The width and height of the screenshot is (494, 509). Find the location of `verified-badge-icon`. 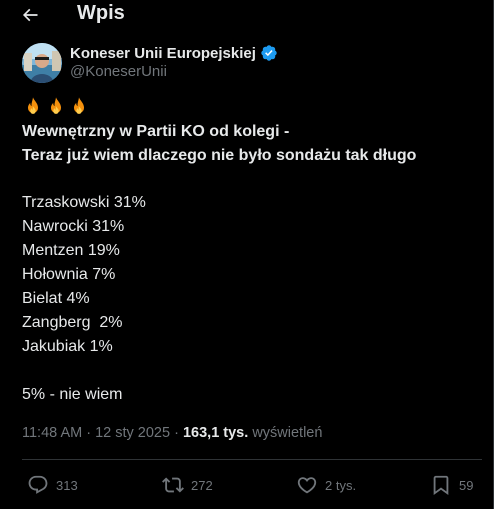

verified-badge-icon is located at coordinates (269, 53).